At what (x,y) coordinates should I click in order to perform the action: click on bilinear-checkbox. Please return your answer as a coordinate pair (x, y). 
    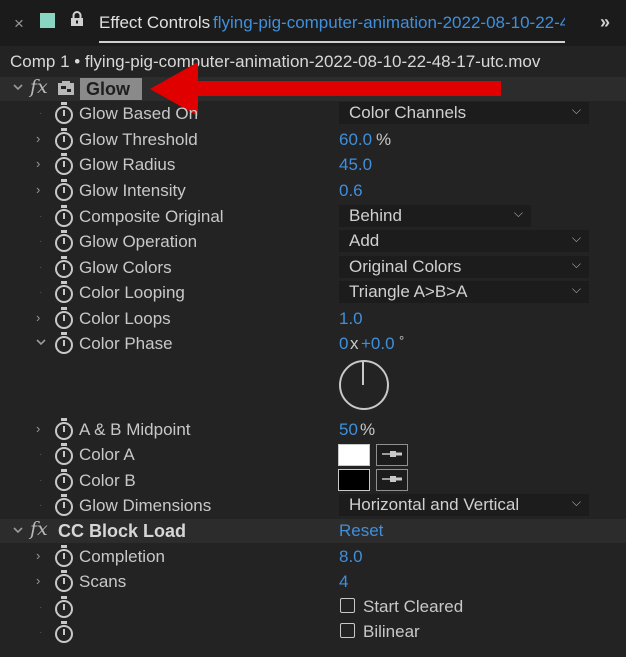
    Looking at the image, I should click on (347, 630).